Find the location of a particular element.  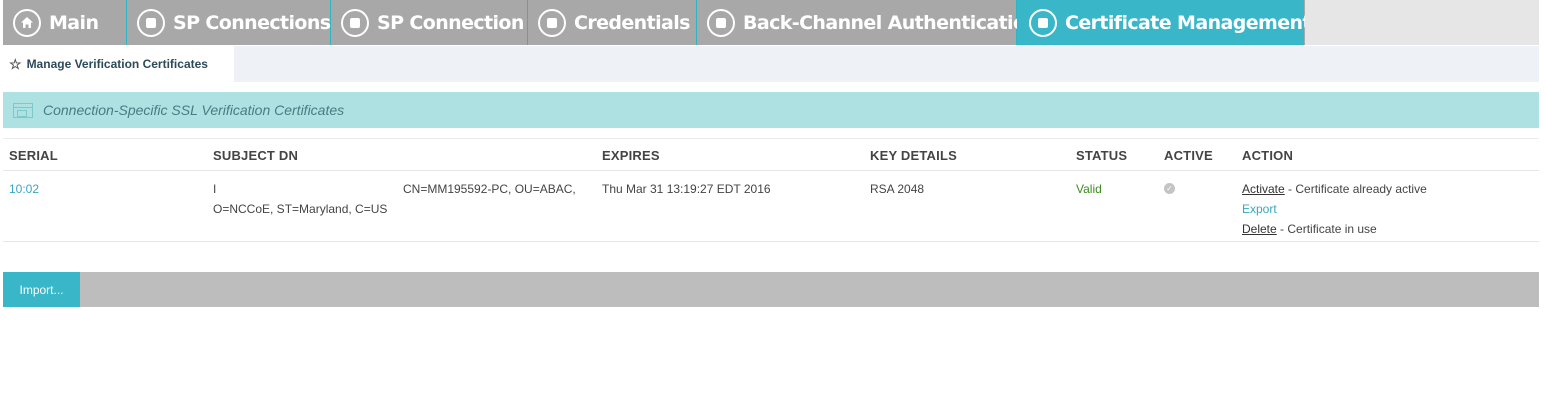

status-badge: Valid is located at coordinates (1089, 189).